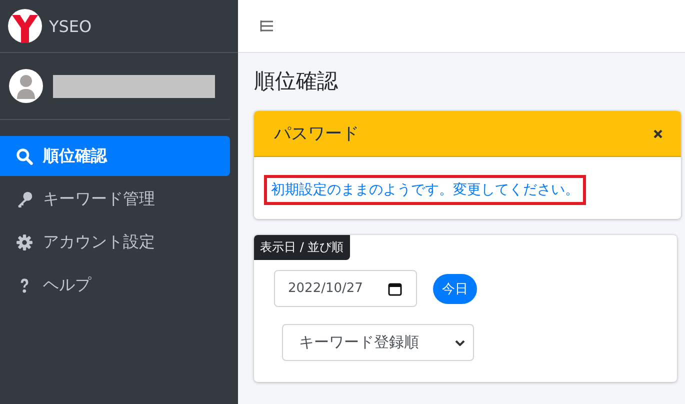 The height and width of the screenshot is (404, 685). What do you see at coordinates (316, 134) in the screenshot?
I see `alert-title: パスワード` at bounding box center [316, 134].